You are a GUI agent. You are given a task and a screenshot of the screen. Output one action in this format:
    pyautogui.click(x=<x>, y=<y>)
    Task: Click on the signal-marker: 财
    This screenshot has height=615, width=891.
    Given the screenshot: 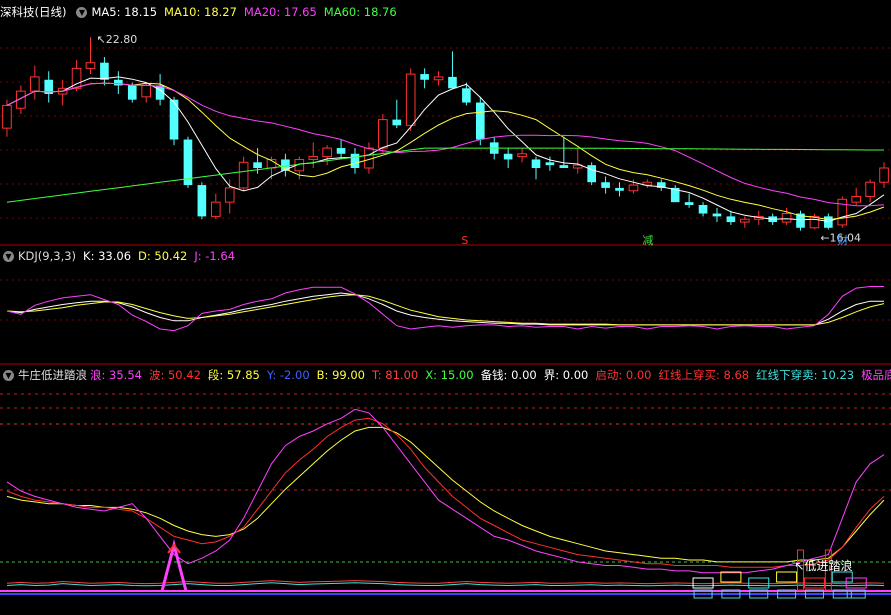 What is the action you would take?
    pyautogui.click(x=842, y=240)
    